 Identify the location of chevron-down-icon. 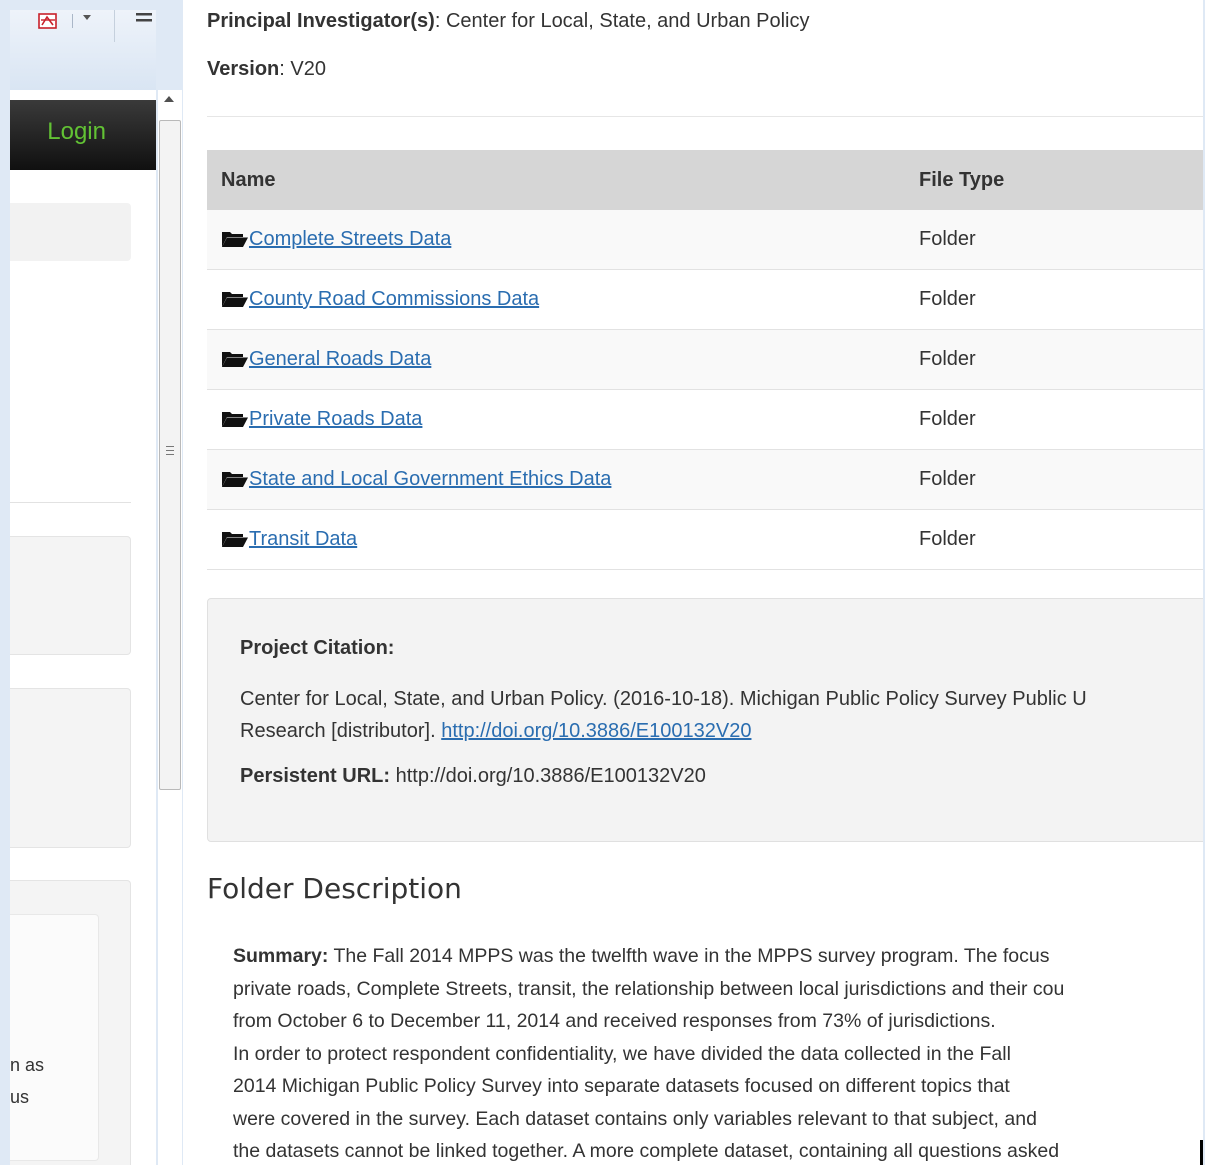
(87, 17).